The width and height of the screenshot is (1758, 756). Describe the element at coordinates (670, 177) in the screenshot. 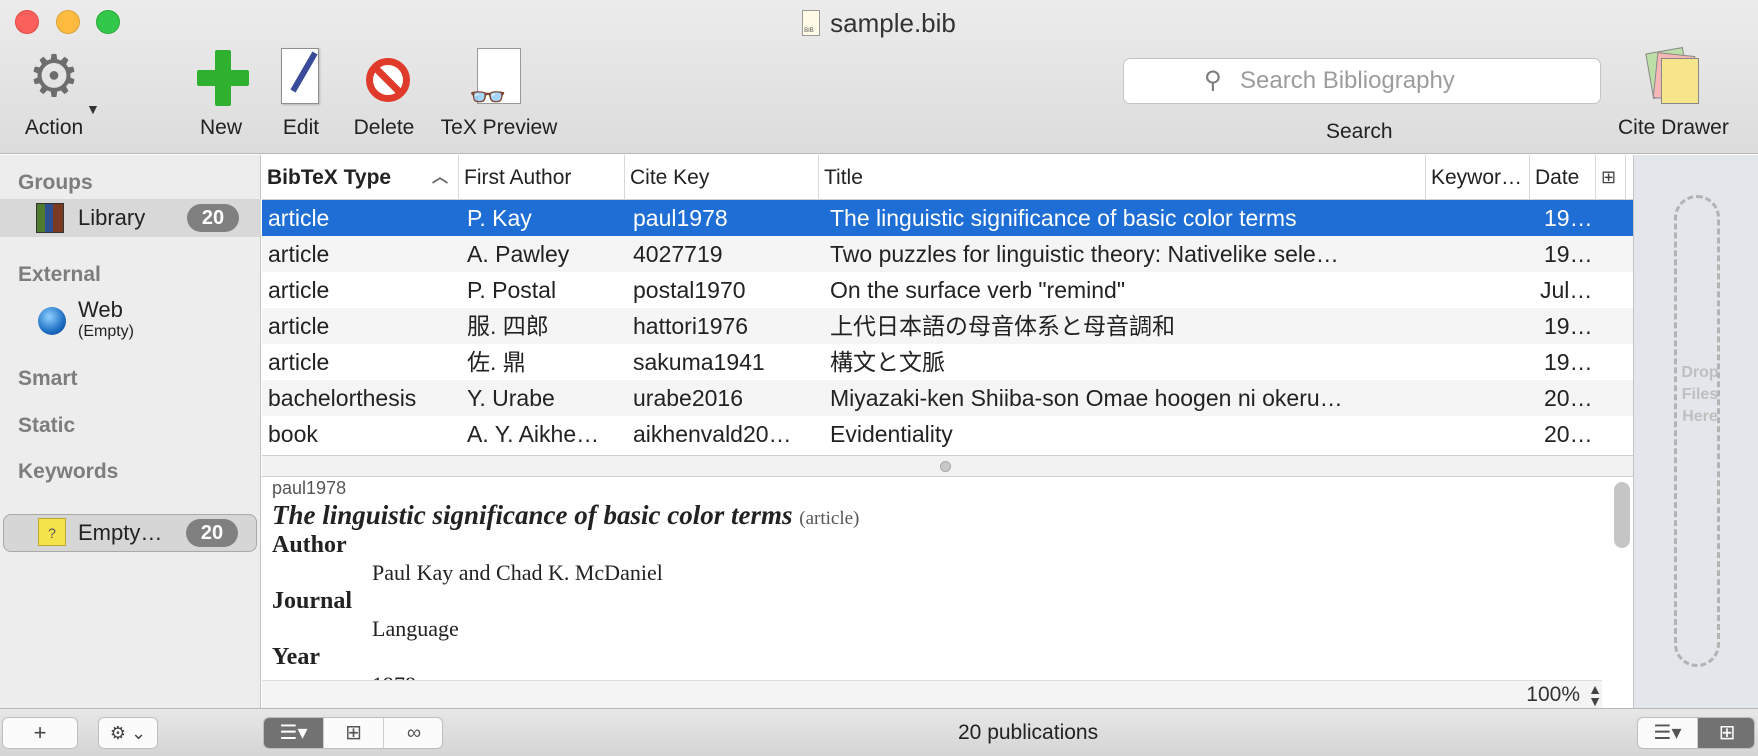

I see `column-header-label: Cite Key` at that location.